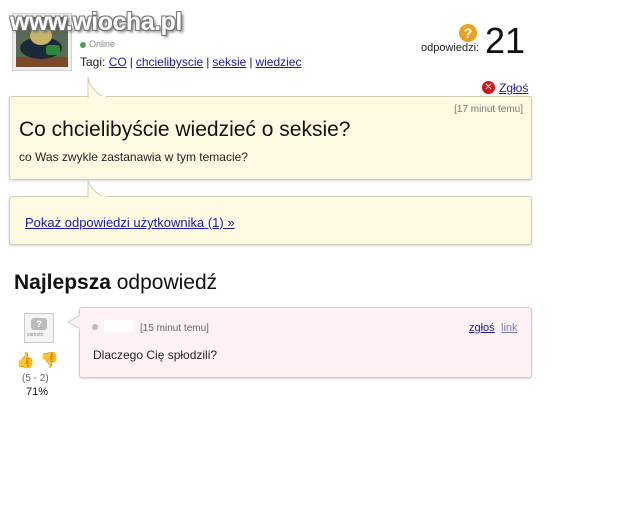  Describe the element at coordinates (119, 326) in the screenshot. I see `answerer-name-redacted` at that location.